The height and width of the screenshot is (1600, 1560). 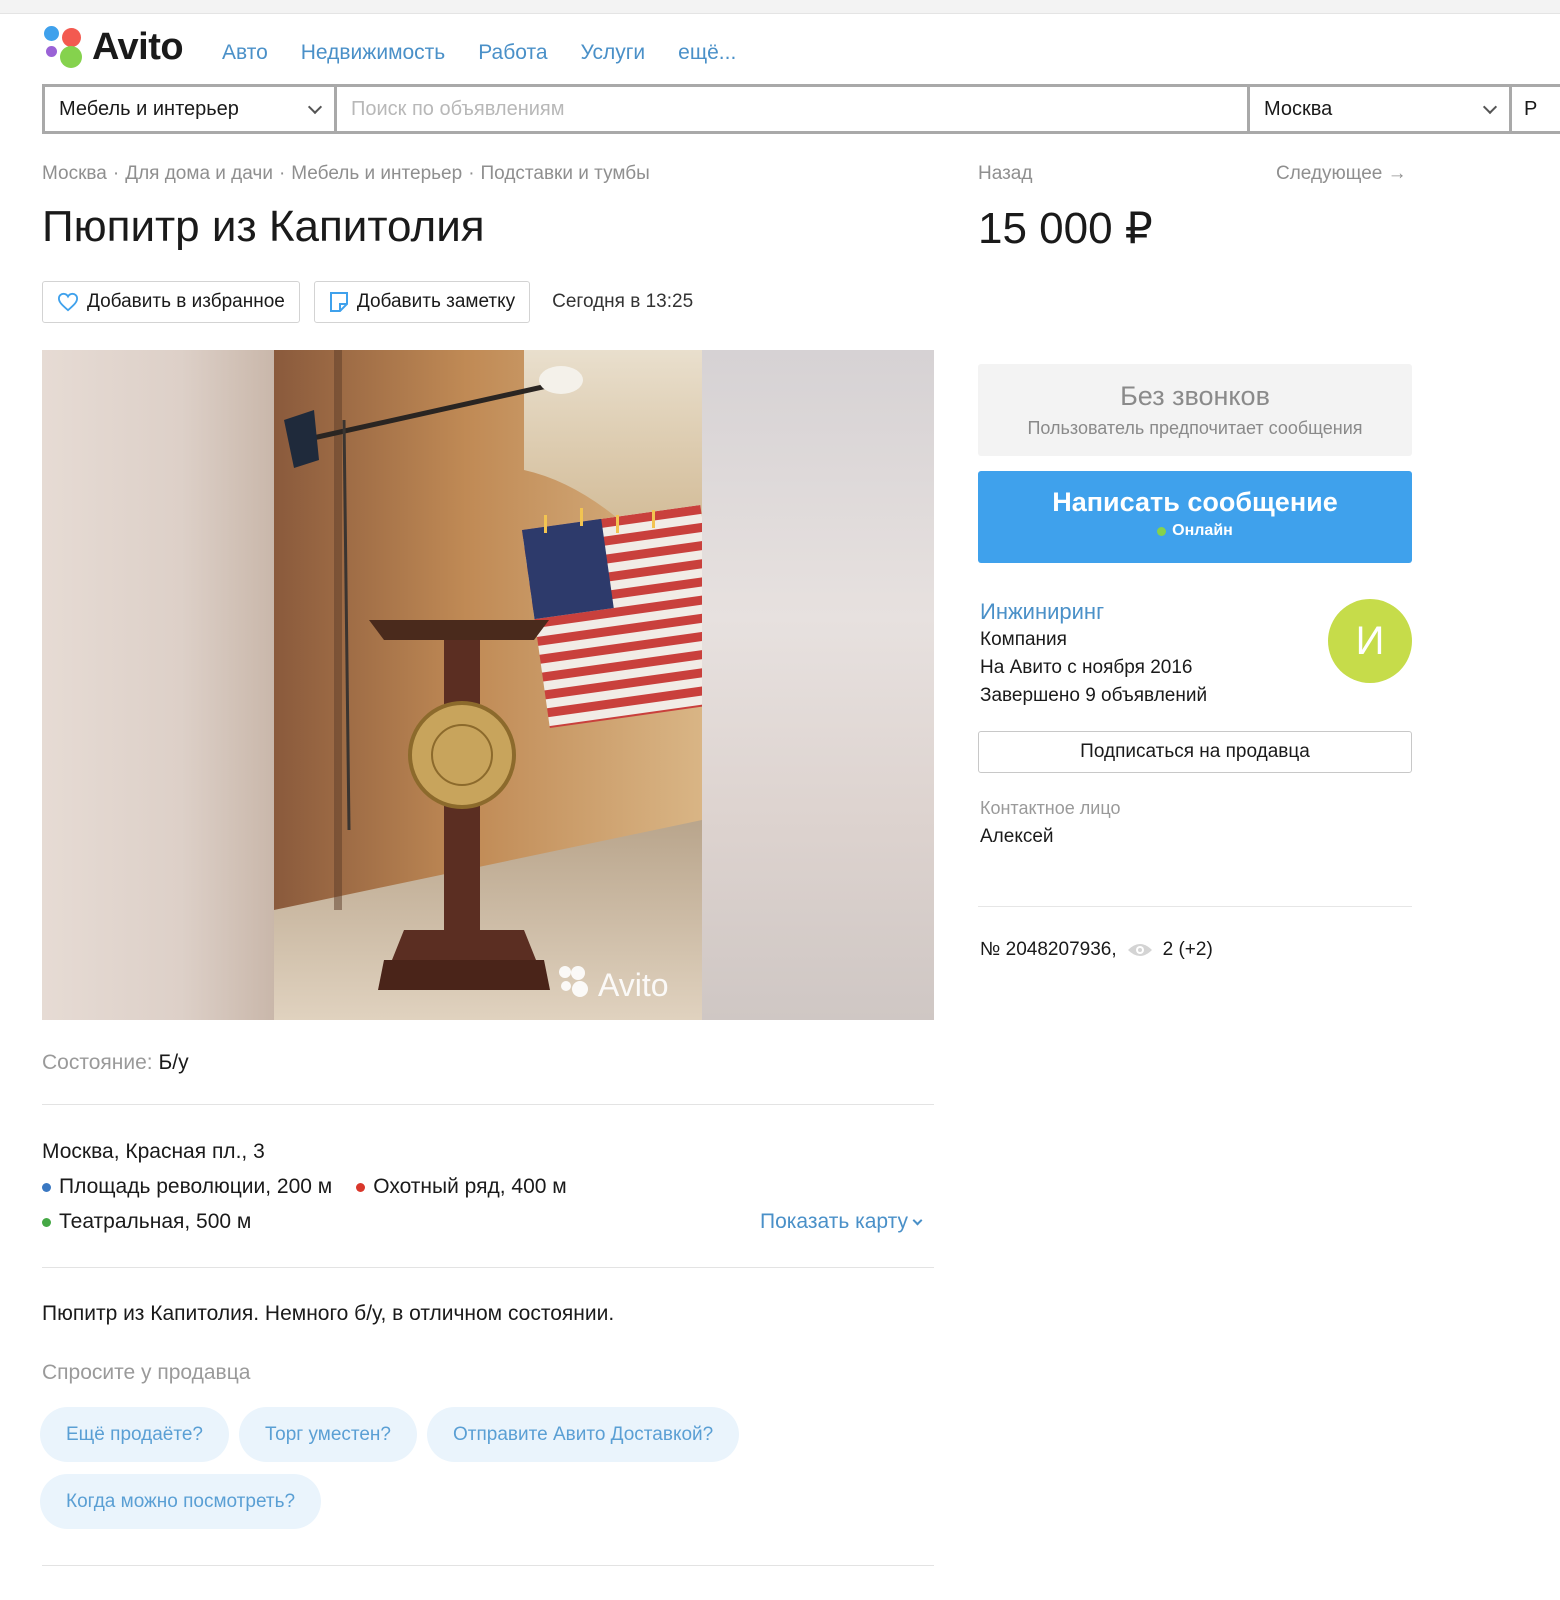 I want to click on add-note-button: Добавить заметку, so click(x=422, y=302).